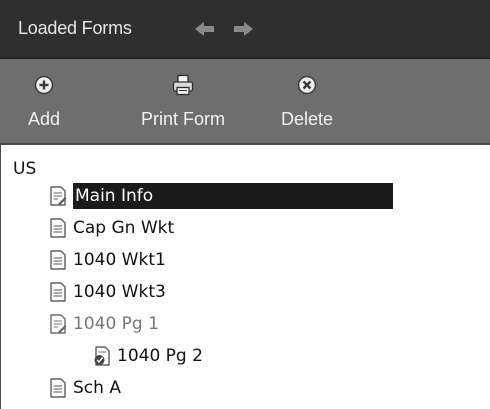 This screenshot has width=490, height=409. I want to click on tree-item-1040-pg-2: 1040 Pg 2, so click(148, 356).